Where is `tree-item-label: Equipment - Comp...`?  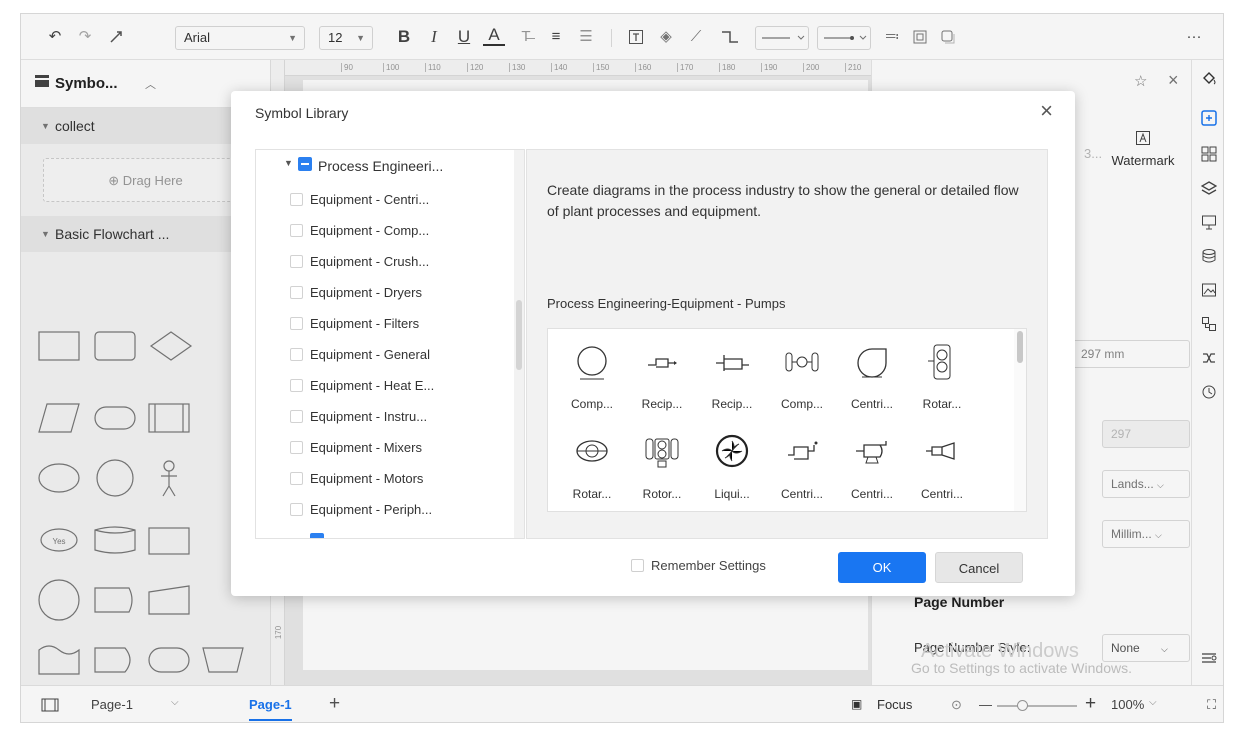 tree-item-label: Equipment - Comp... is located at coordinates (370, 230).